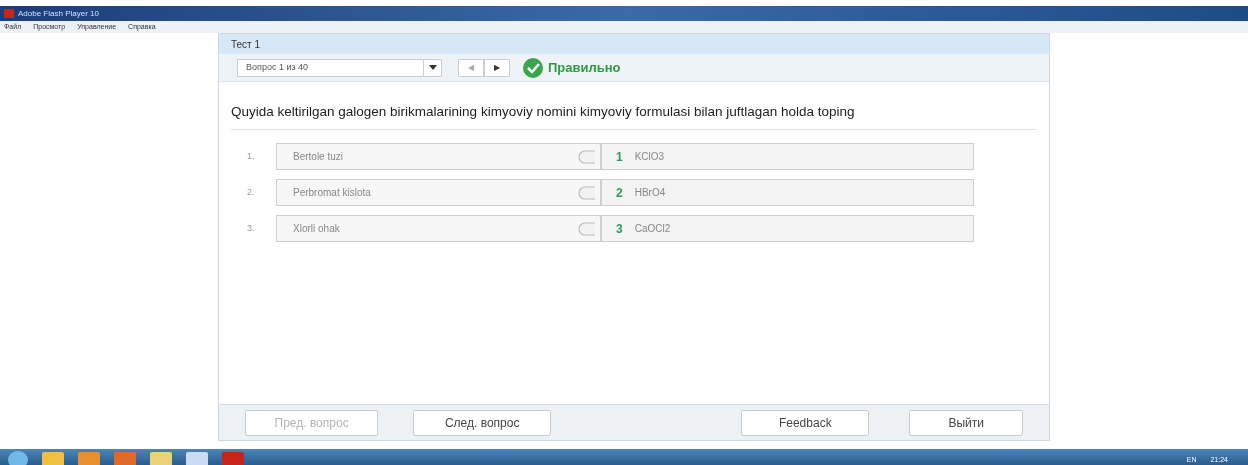  What do you see at coordinates (619, 193) in the screenshot?
I see `match-number: 2` at bounding box center [619, 193].